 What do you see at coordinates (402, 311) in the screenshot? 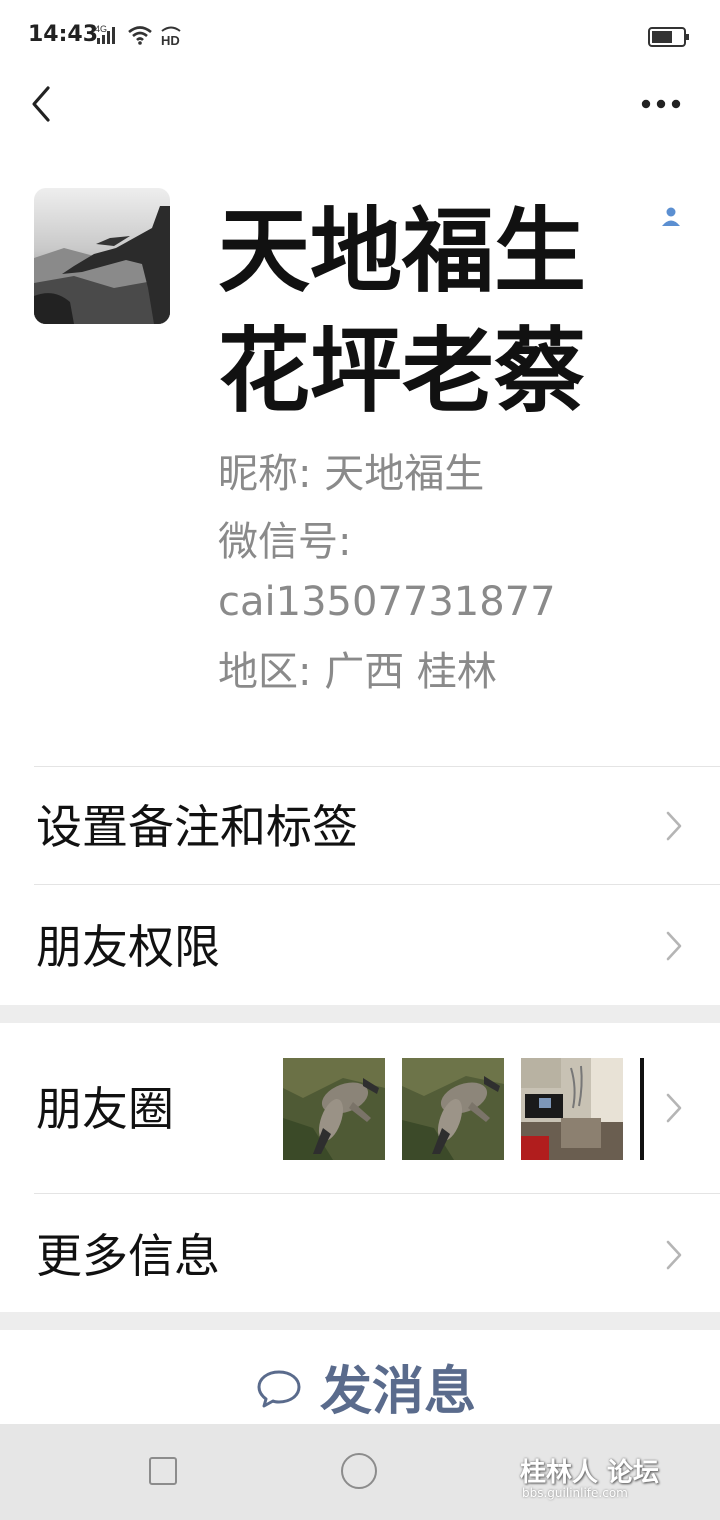
I see `contact-display-name: 天地福生花坪老蔡` at bounding box center [402, 311].